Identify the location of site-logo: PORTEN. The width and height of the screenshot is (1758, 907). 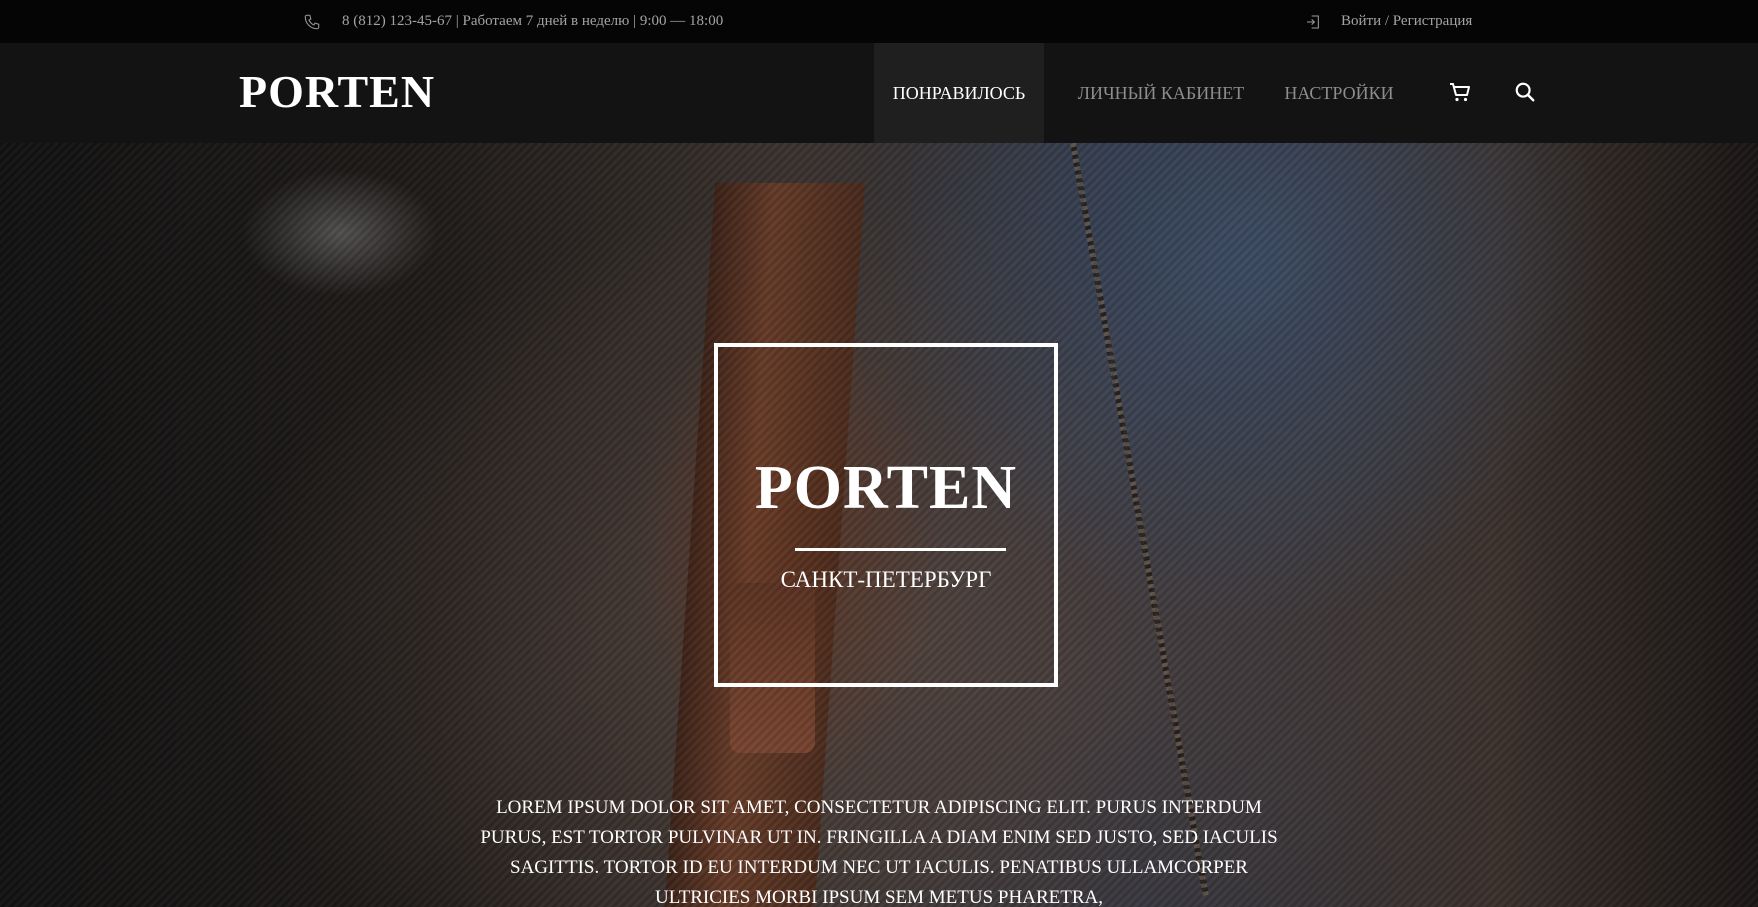
(337, 92).